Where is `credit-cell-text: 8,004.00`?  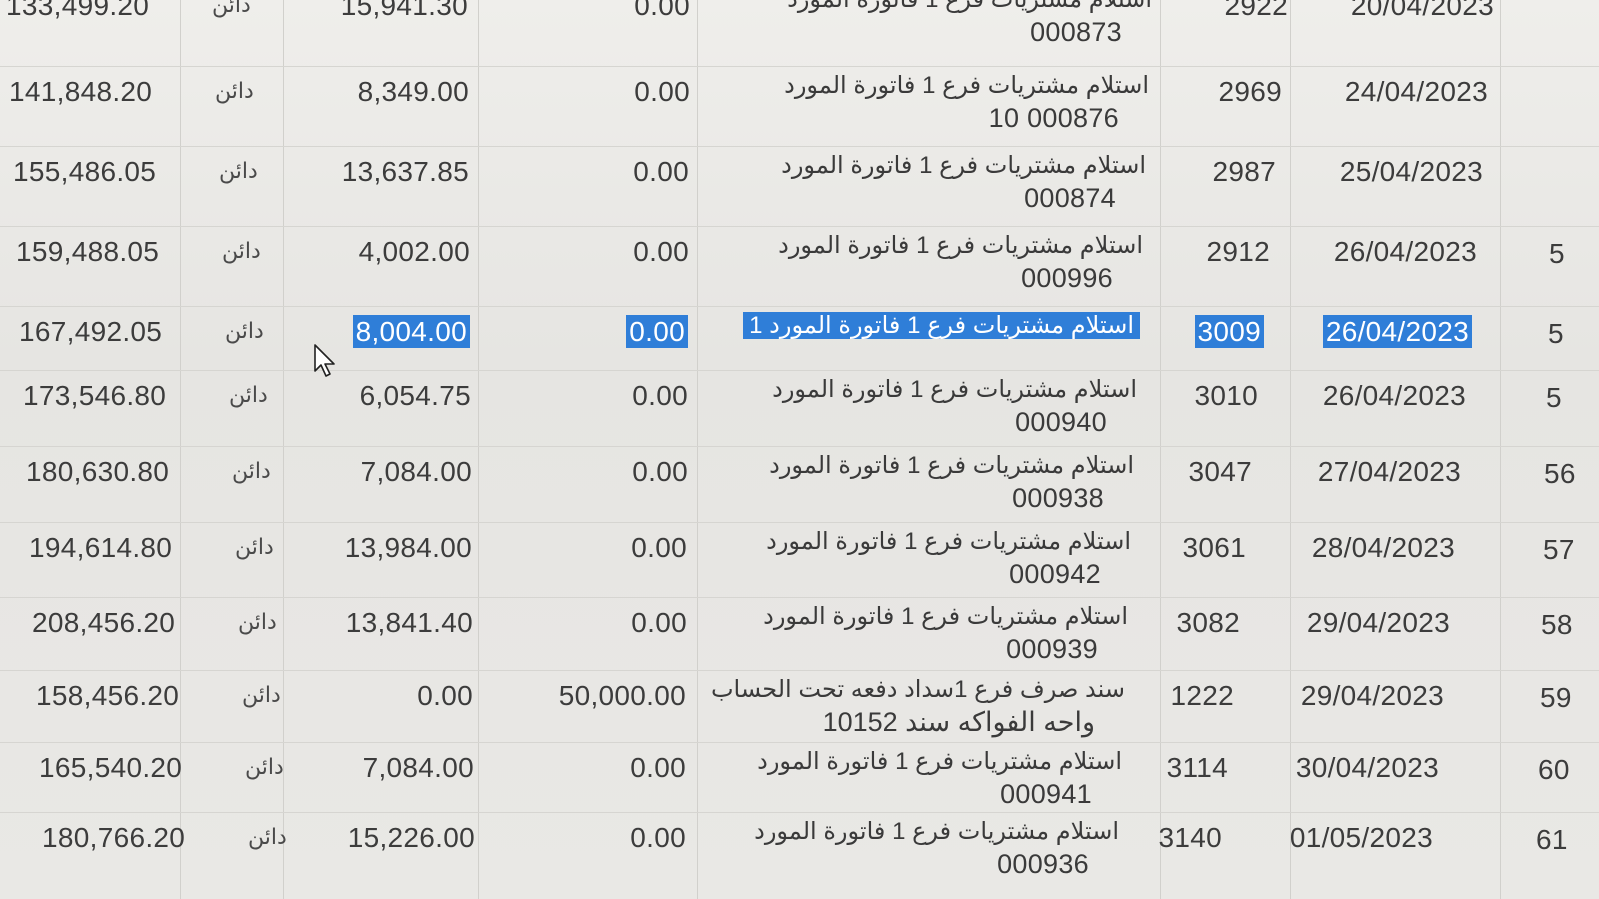
credit-cell-text: 8,004.00 is located at coordinates (411, 331).